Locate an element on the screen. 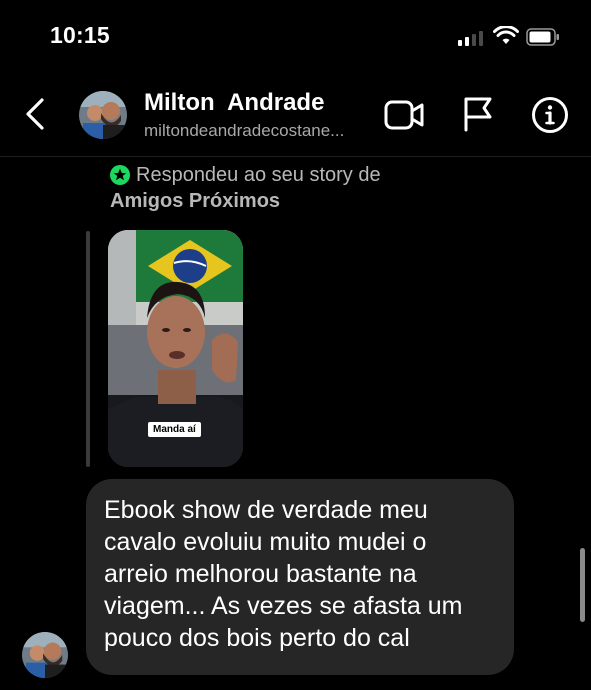  message-line: viagem... As vezes se afasta um is located at coordinates (283, 606).